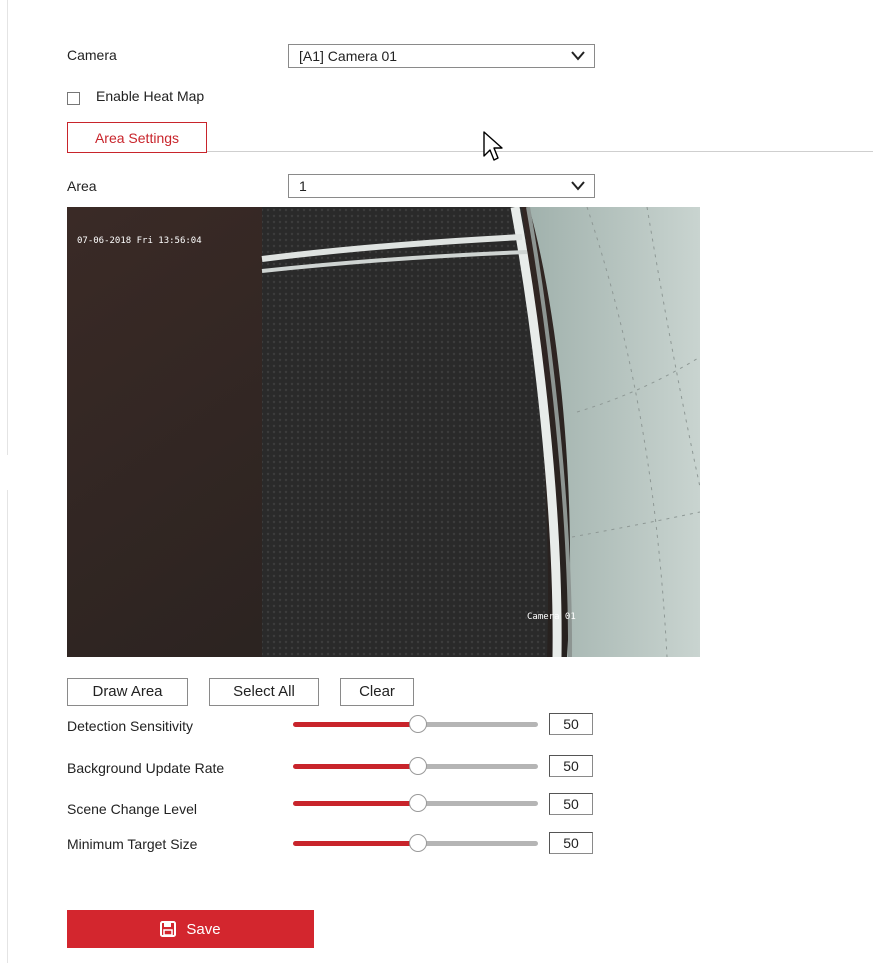  I want to click on enable-heat-map-checkbox, so click(73, 98).